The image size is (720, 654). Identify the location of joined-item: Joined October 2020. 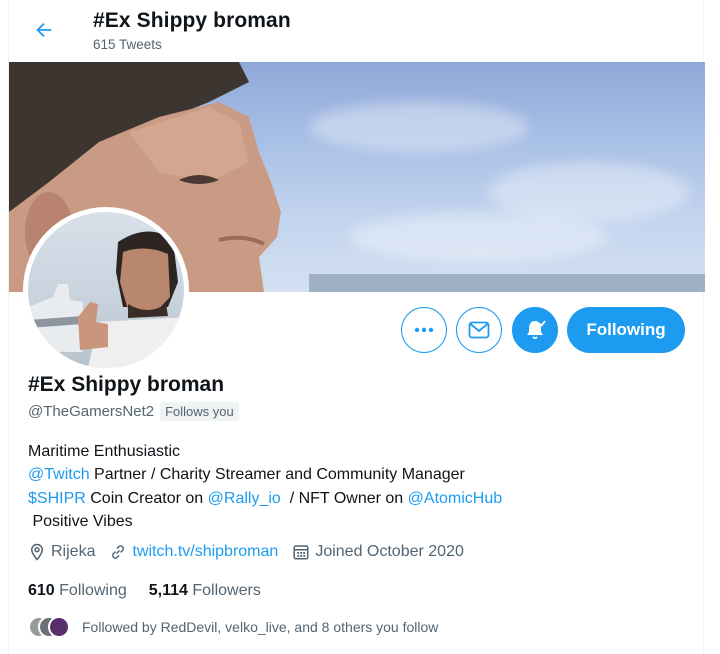
(378, 552).